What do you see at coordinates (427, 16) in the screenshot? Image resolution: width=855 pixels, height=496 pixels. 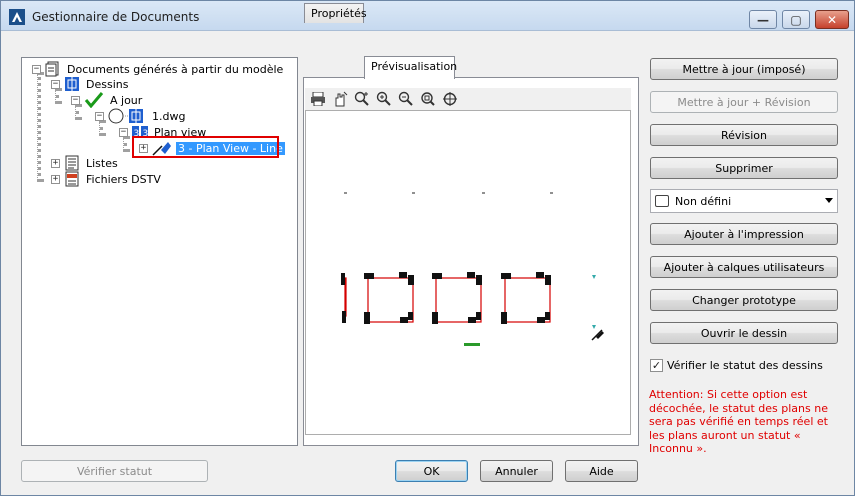 I see `title-bar: Gestionnaire de Documents — ▢ ✕` at bounding box center [427, 16].